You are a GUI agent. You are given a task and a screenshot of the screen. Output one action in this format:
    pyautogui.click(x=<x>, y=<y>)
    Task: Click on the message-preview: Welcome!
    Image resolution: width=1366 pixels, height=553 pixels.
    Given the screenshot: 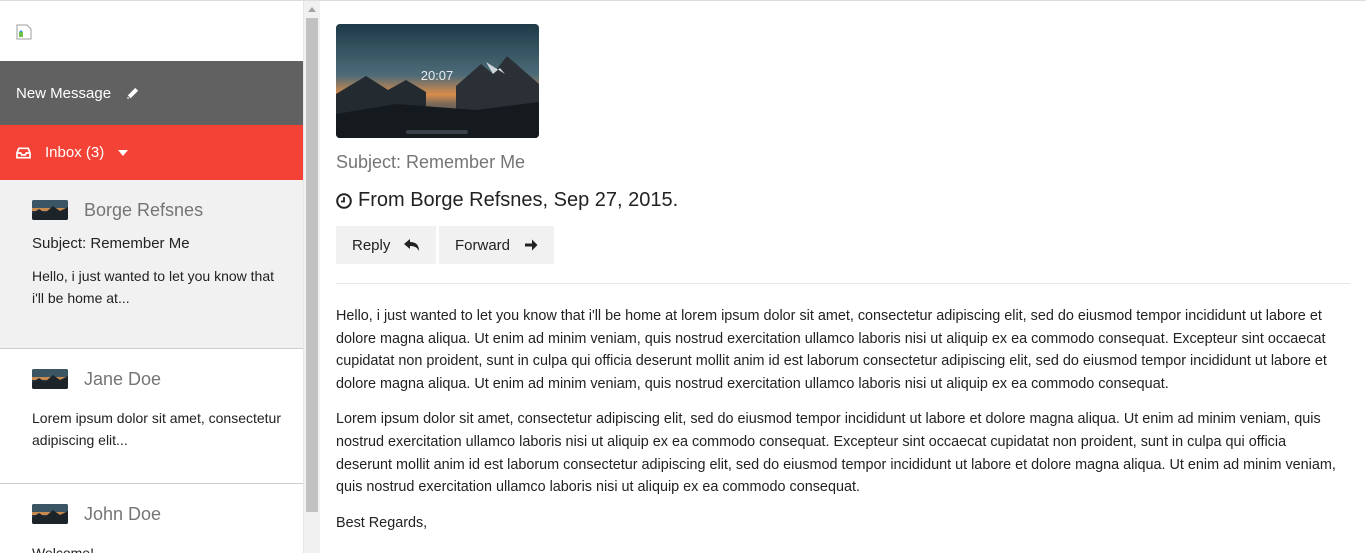 What is the action you would take?
    pyautogui.click(x=63, y=549)
    